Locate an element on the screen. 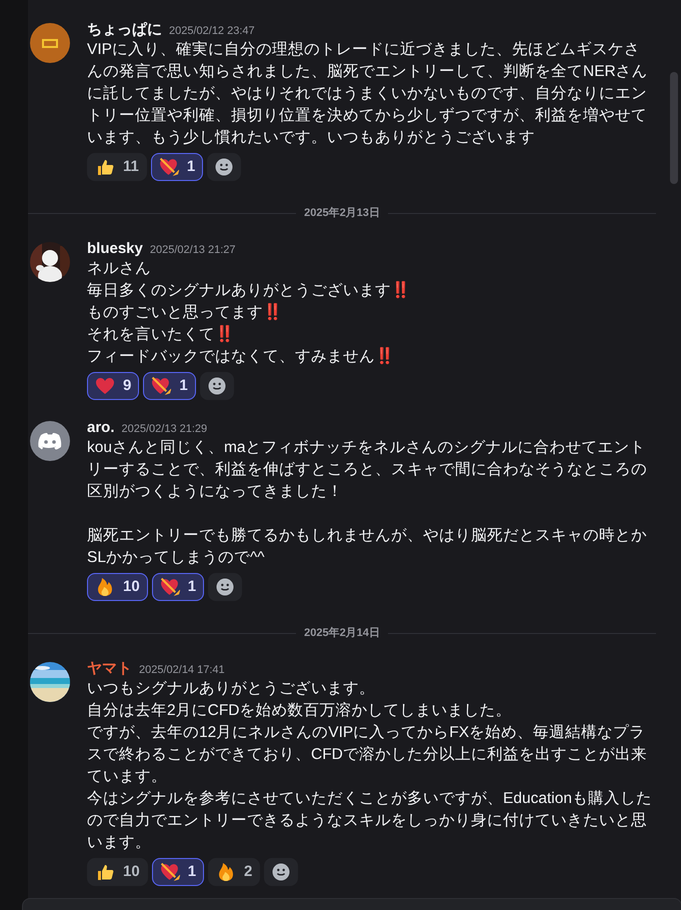 The image size is (681, 910). message-text: それを言いたくて‼ is located at coordinates (161, 334).